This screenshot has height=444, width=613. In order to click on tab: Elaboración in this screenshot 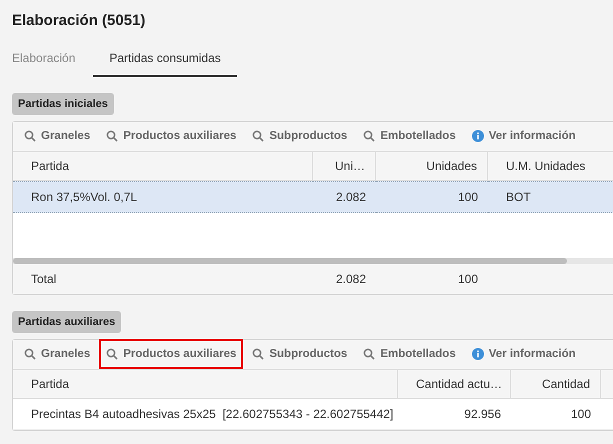, I will do `click(44, 61)`.